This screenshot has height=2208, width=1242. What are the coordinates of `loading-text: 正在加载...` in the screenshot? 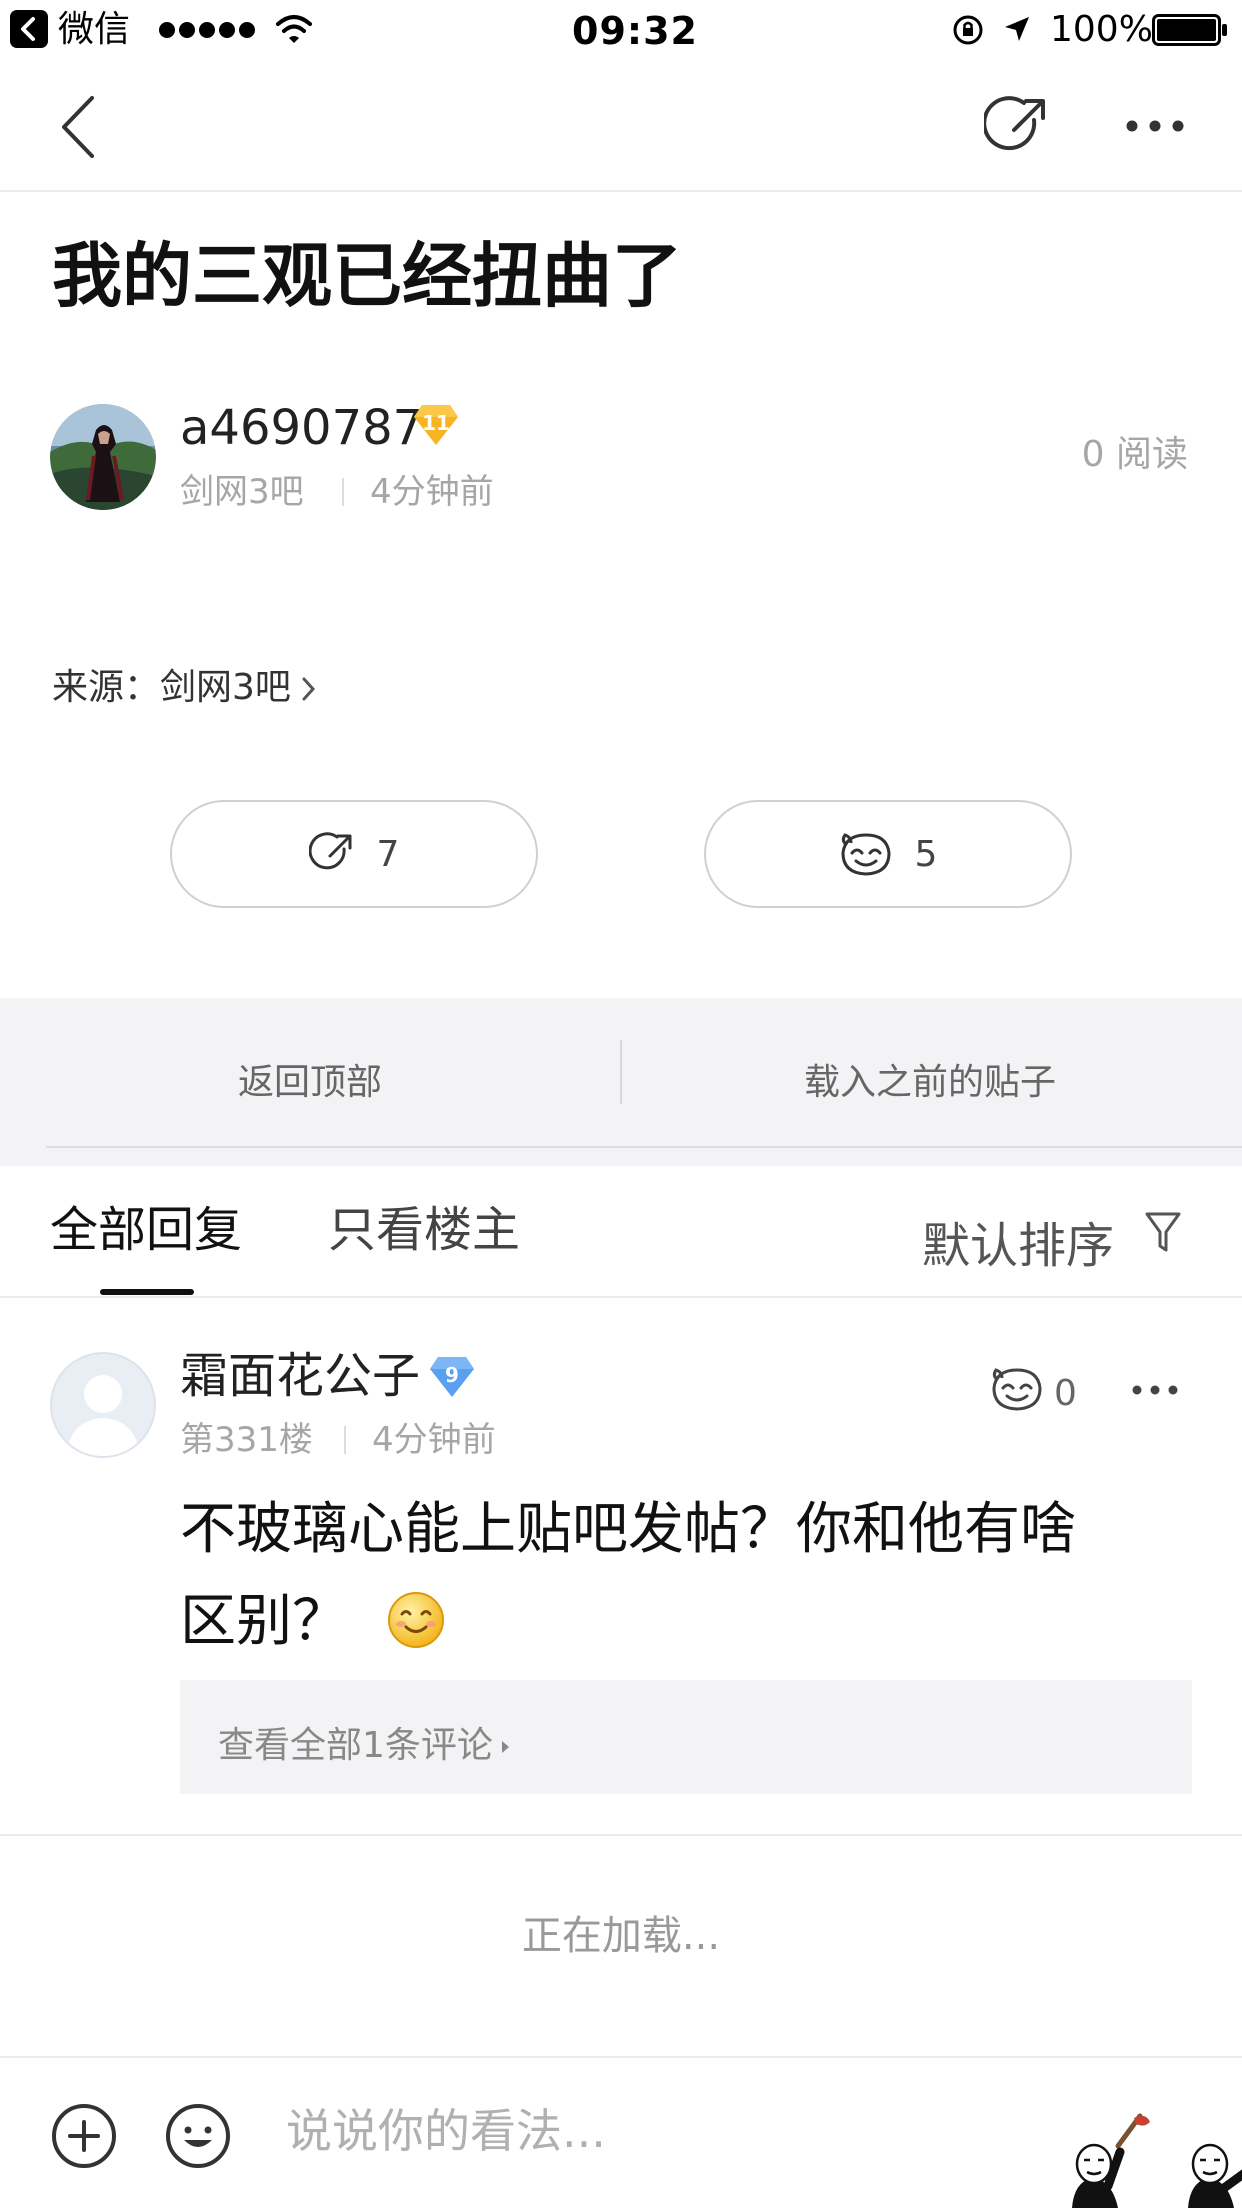 It's located at (621, 1936).